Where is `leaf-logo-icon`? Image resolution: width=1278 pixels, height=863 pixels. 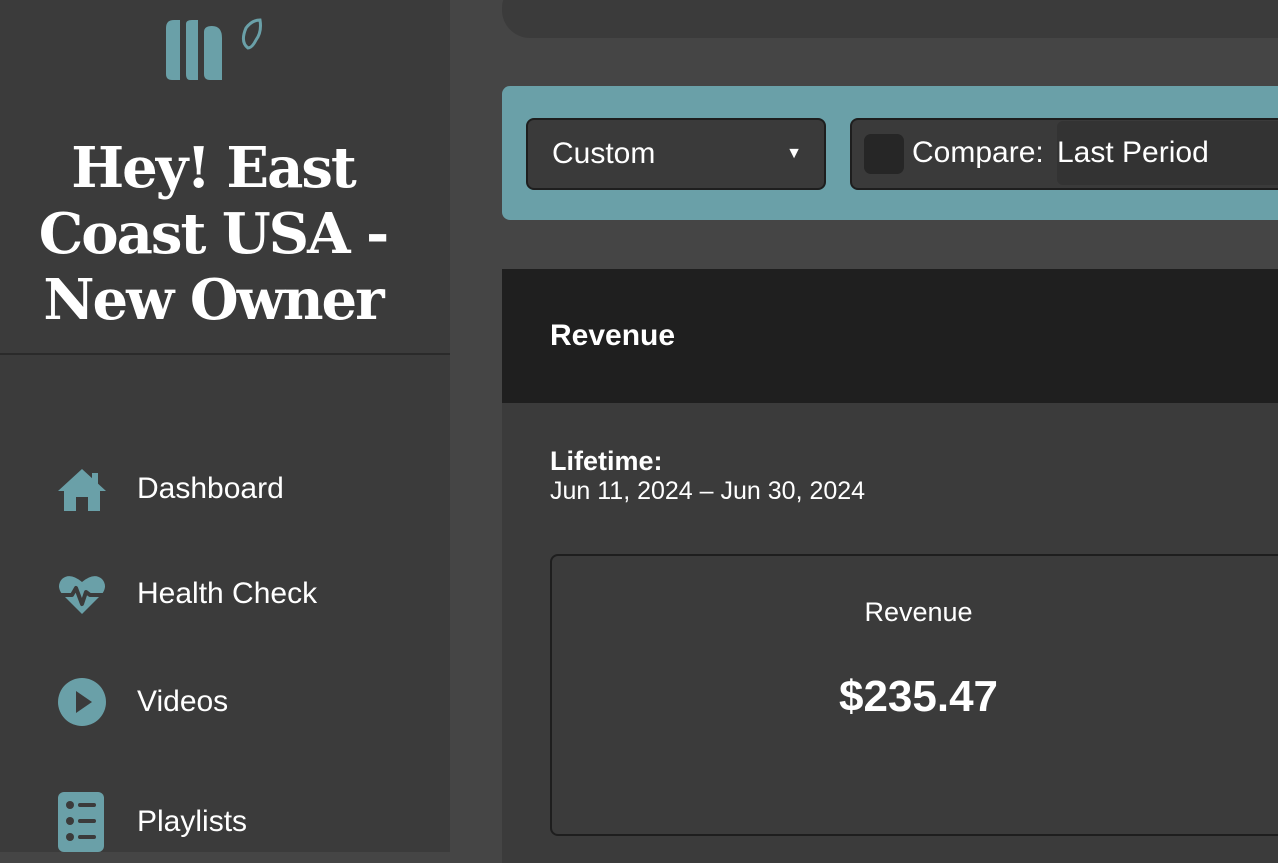 leaf-logo-icon is located at coordinates (214, 51).